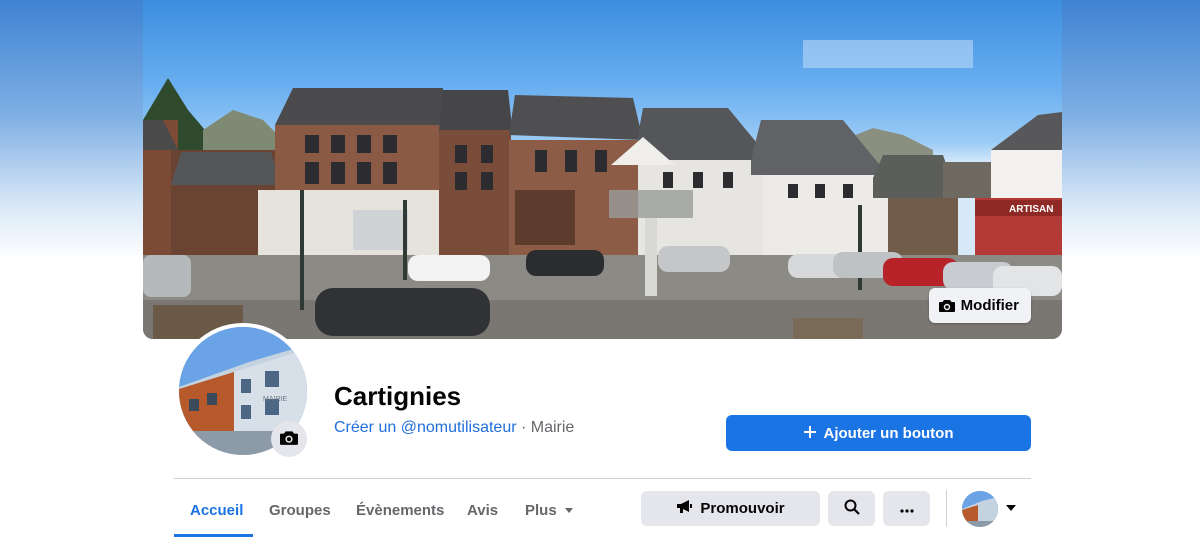  I want to click on edit-cover-label: Modifier, so click(989, 305).